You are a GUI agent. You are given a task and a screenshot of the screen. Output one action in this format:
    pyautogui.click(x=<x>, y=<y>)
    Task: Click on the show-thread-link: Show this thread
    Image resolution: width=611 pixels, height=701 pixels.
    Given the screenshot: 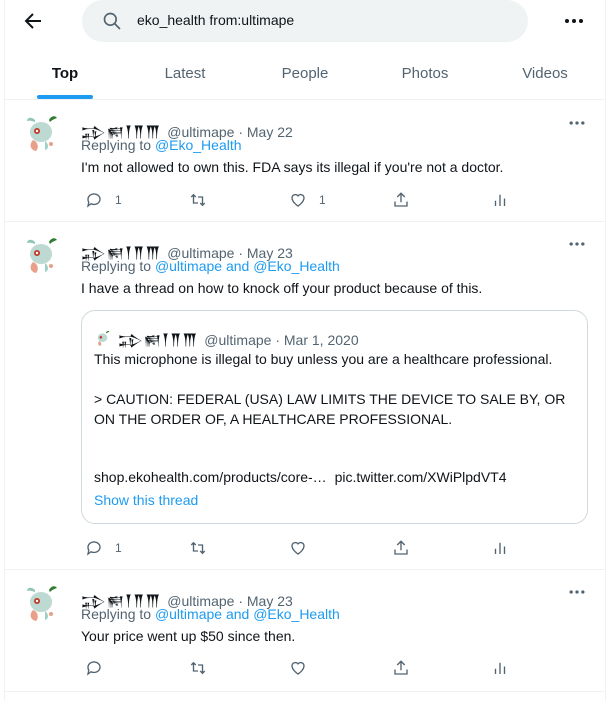 What is the action you would take?
    pyautogui.click(x=146, y=500)
    